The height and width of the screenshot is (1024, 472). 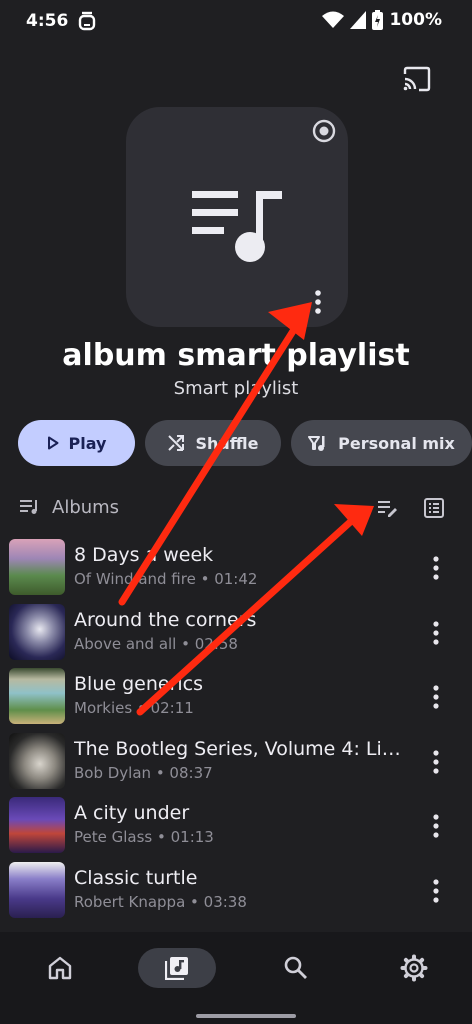 I want to click on track-subtitle: Bob Dylan • 08:37, so click(x=143, y=772).